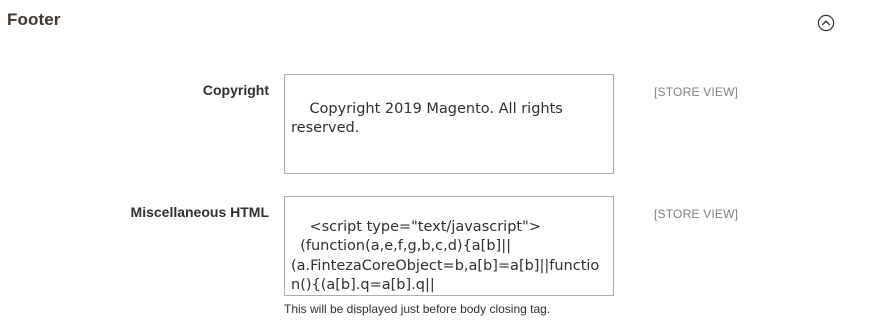 Image resolution: width=873 pixels, height=336 pixels. What do you see at coordinates (826, 23) in the screenshot?
I see `chevron-up-circle-icon` at bounding box center [826, 23].